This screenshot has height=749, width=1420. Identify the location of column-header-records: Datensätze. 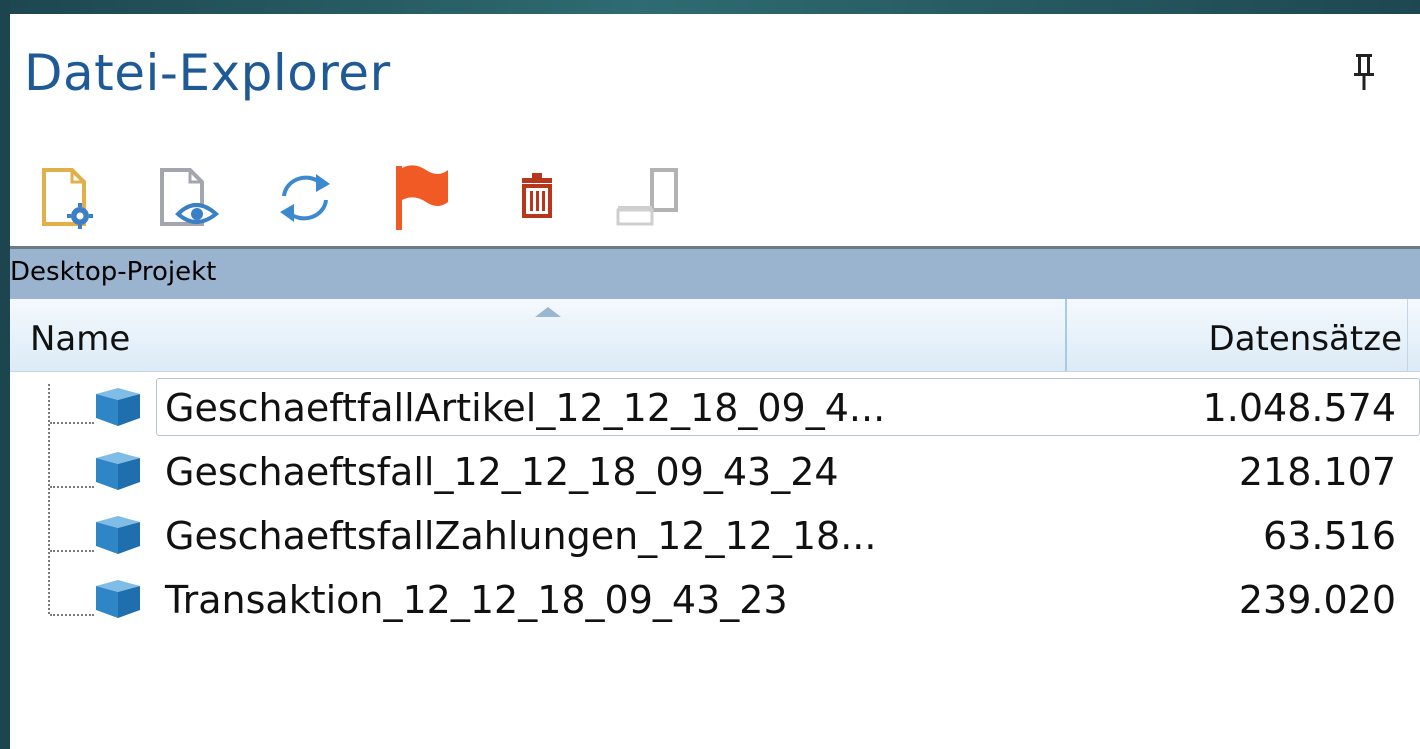
(1237, 335).